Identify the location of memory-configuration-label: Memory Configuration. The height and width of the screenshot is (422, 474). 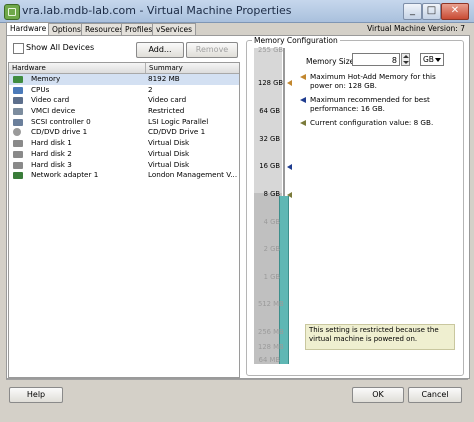
(296, 40).